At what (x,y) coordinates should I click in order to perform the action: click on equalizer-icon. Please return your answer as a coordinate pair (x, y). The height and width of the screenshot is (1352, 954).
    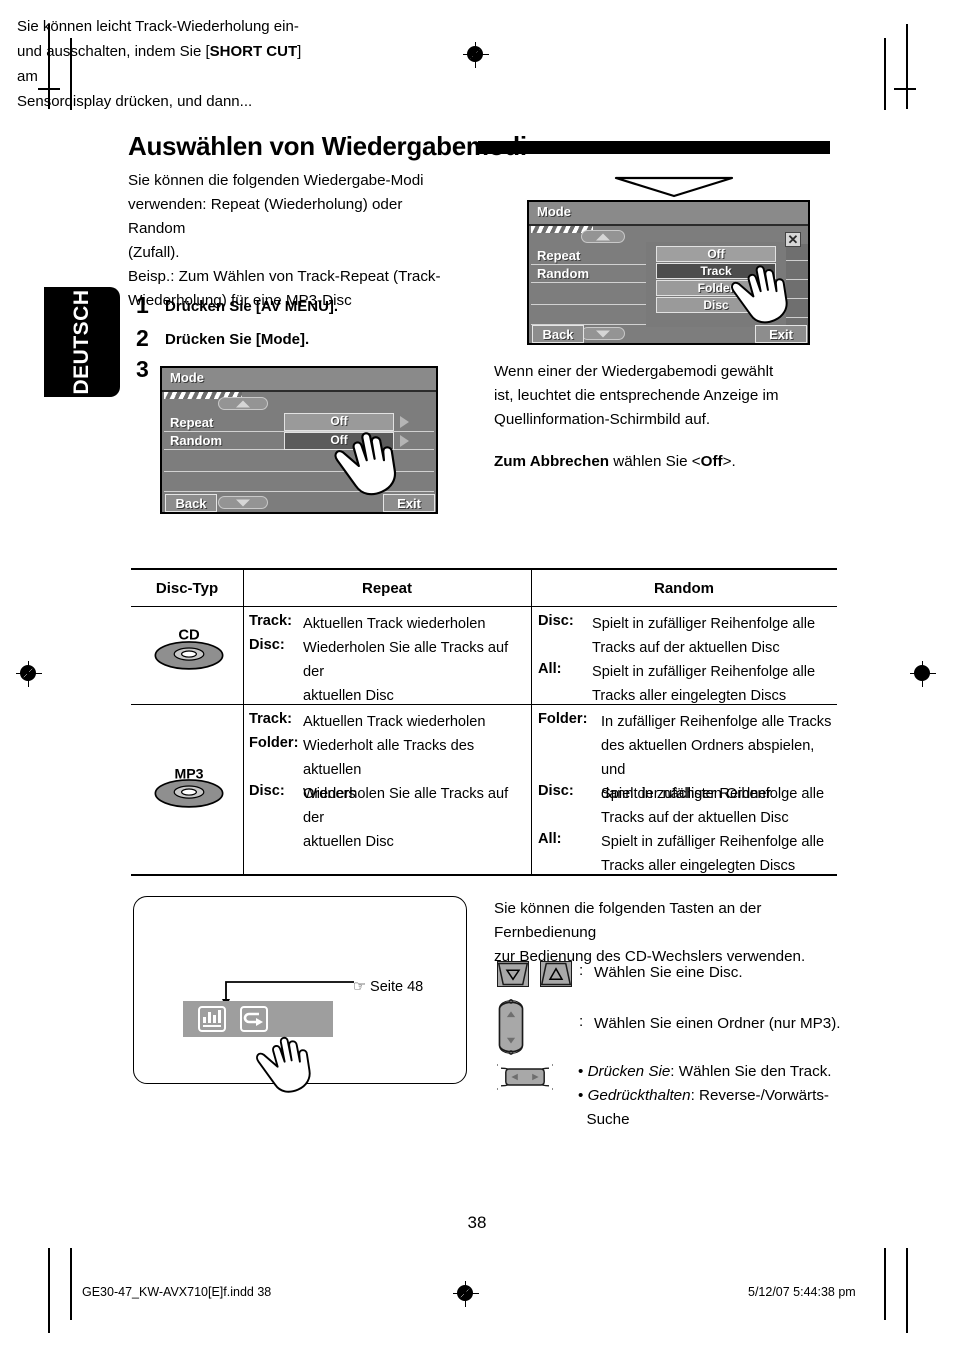
    Looking at the image, I should click on (212, 1018).